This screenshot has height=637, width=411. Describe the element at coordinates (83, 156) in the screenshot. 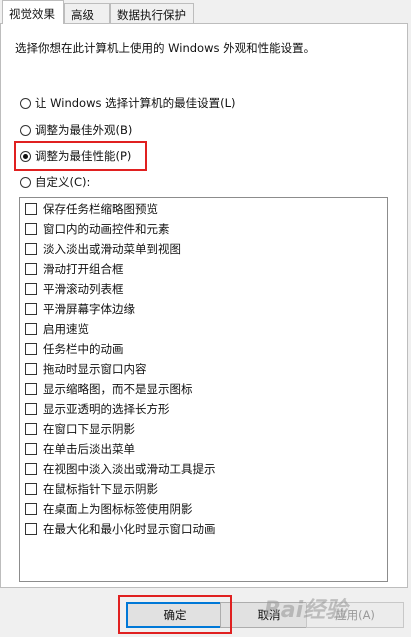

I see `radio-label: 调整为最佳性能(P)` at that location.